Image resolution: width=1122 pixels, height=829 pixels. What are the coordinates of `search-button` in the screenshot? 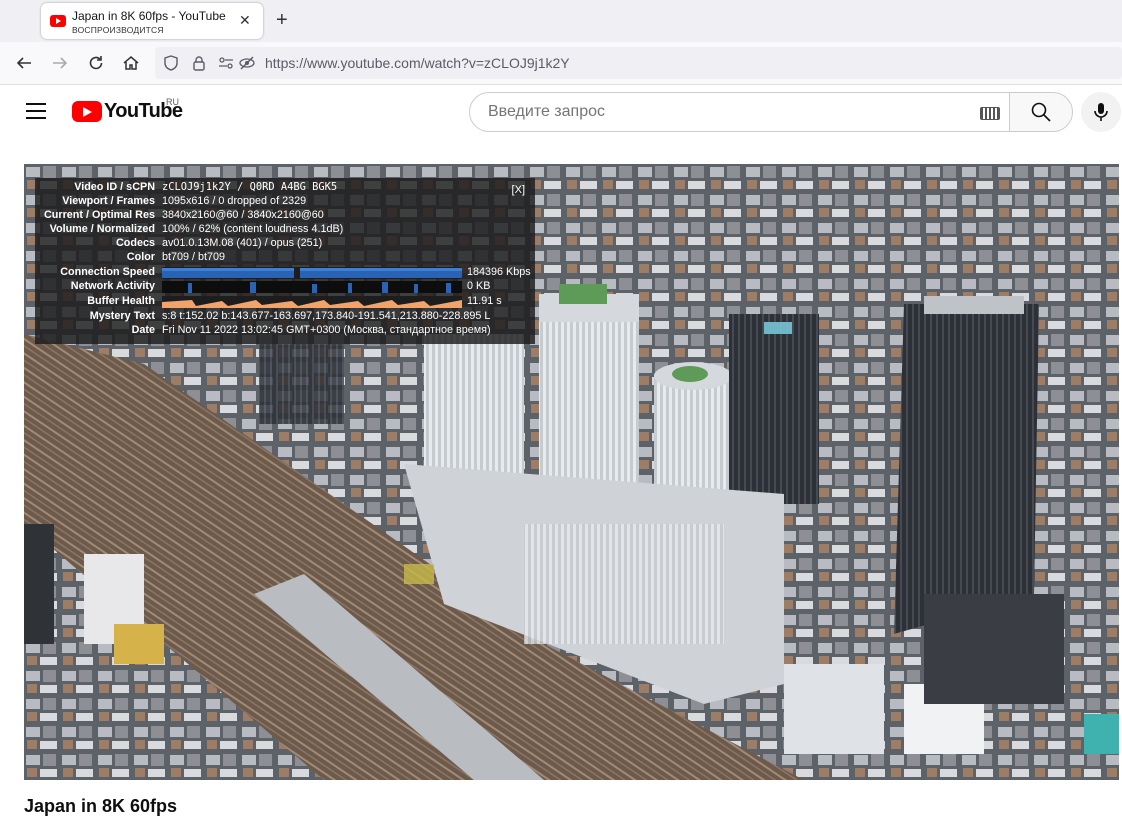 It's located at (1041, 112).